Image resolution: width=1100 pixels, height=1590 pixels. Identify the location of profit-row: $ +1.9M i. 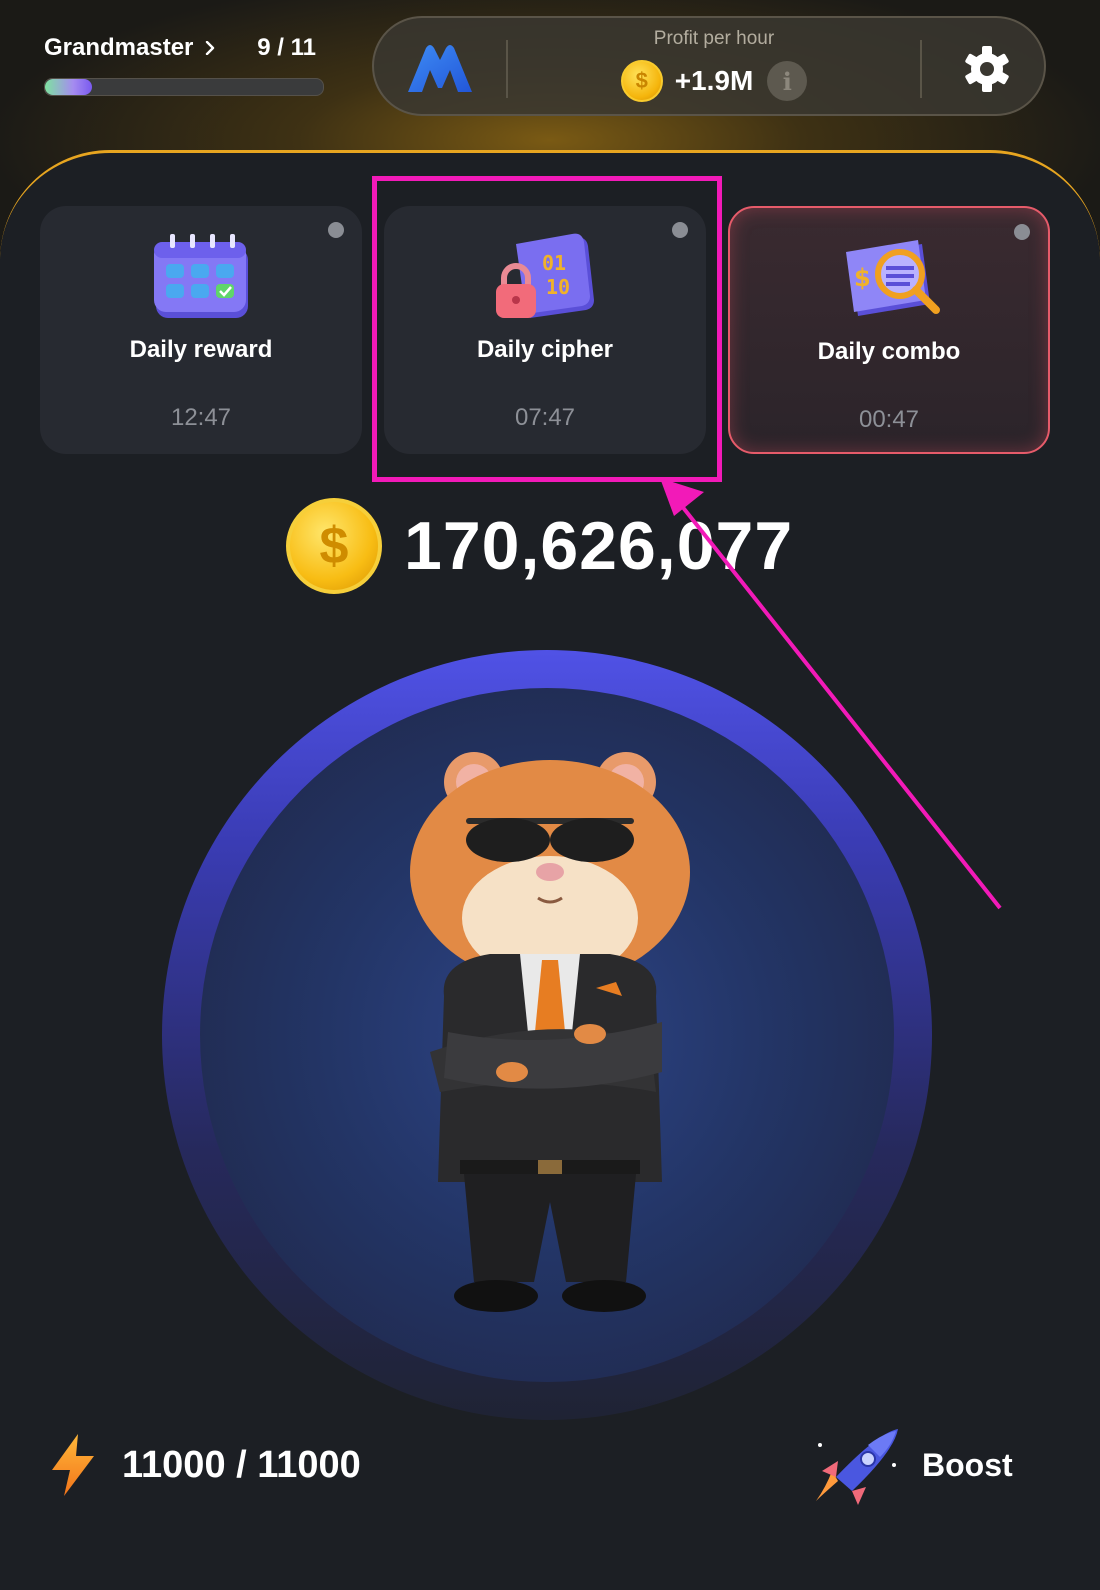
(714, 81).